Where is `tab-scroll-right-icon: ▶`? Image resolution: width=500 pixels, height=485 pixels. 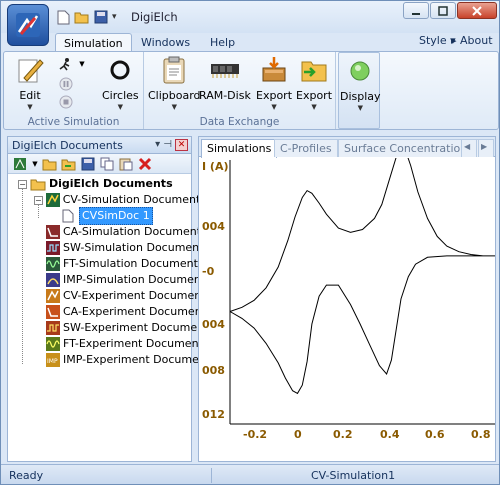
tab-scroll-right-icon: ▶ is located at coordinates (486, 148).